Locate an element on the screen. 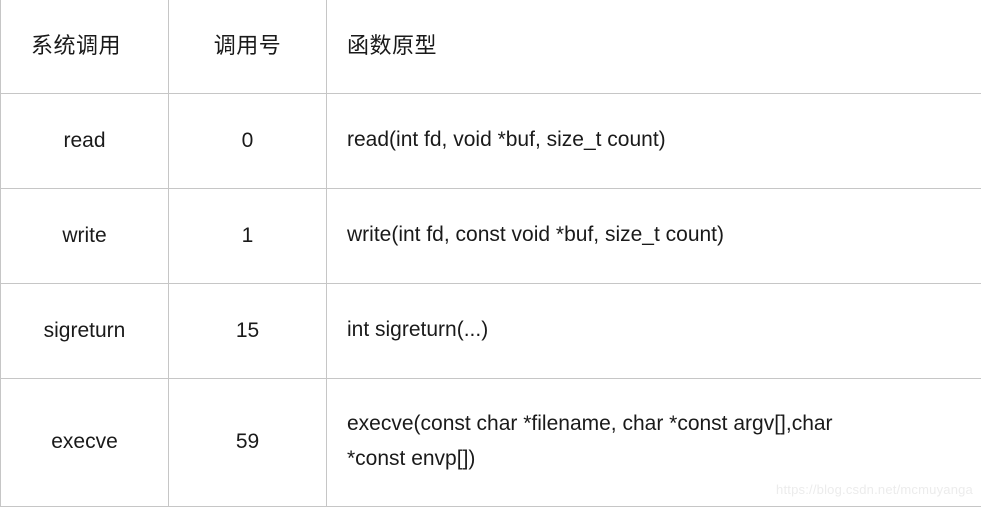 The width and height of the screenshot is (981, 515). watermark-text: https://blog.csdn.net/mcmuyanga is located at coordinates (874, 489).